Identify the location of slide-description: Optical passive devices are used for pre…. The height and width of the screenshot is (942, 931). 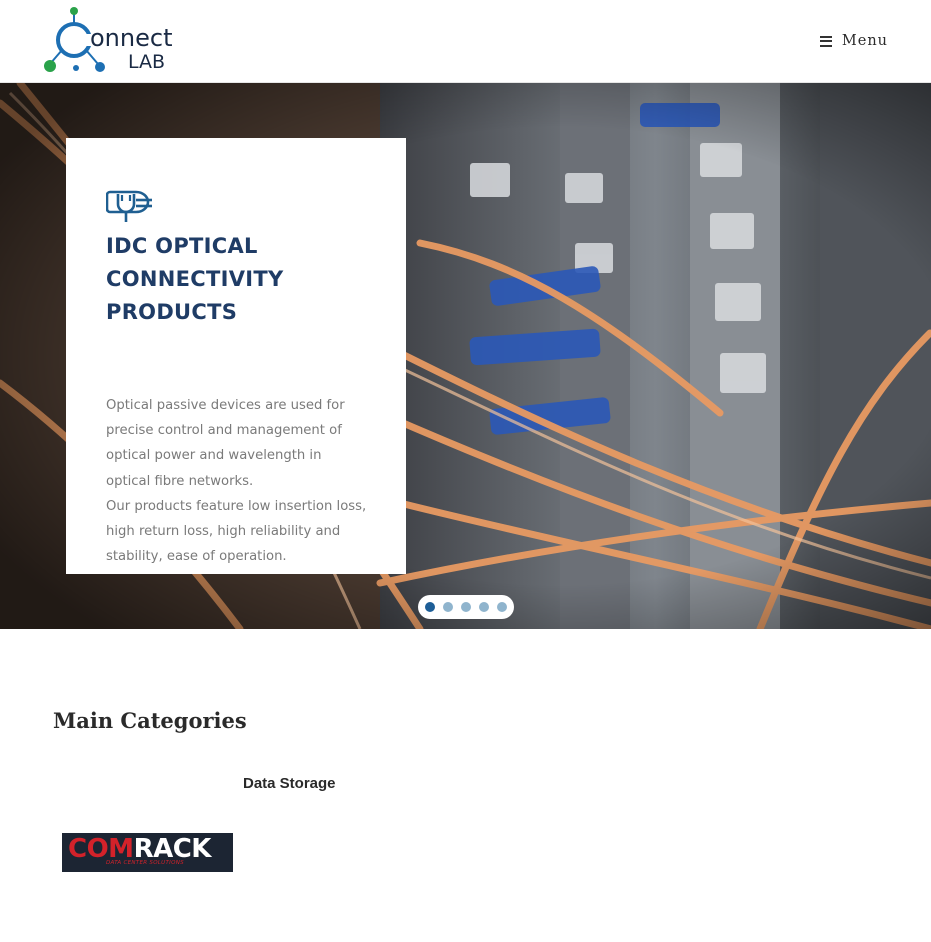
(237, 481).